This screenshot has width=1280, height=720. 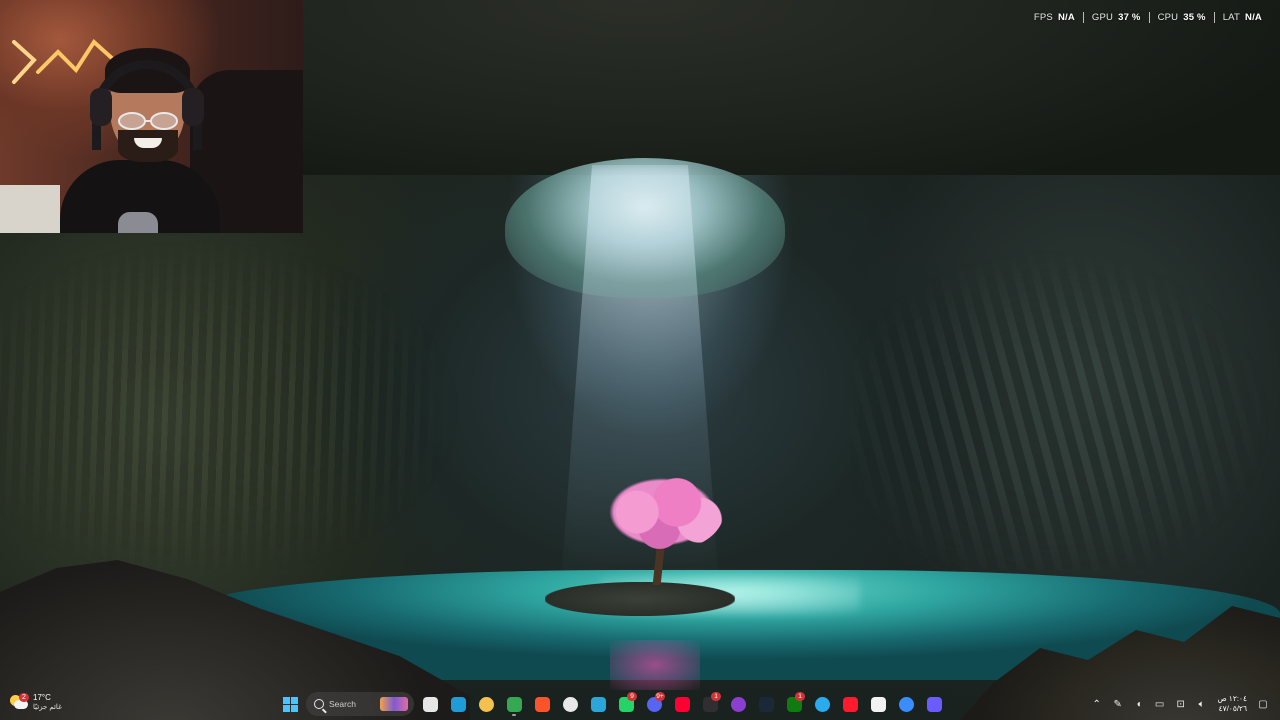 I want to click on brave-icon, so click(x=542, y=704).